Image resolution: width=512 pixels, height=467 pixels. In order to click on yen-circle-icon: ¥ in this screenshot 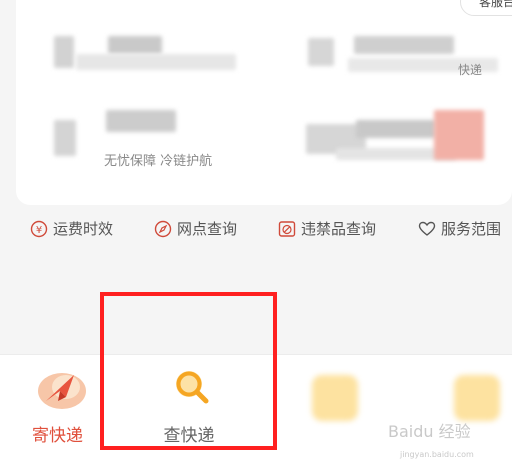, I will do `click(39, 229)`.